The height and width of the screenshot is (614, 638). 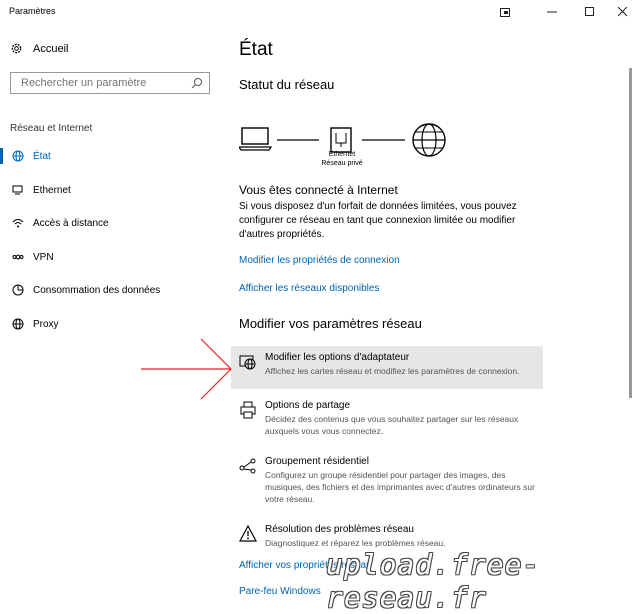 What do you see at coordinates (110, 324) in the screenshot?
I see `sidebar-item-proxy: Proxy` at bounding box center [110, 324].